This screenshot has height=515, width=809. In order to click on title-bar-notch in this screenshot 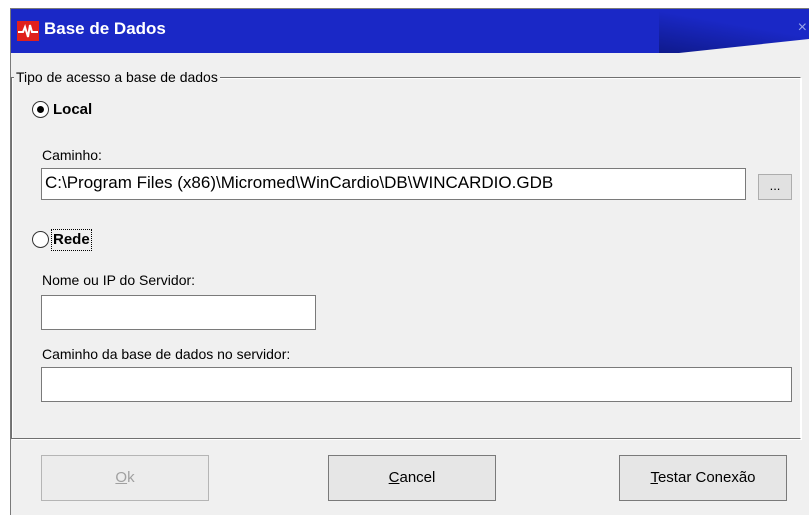, I will do `click(744, 46)`.